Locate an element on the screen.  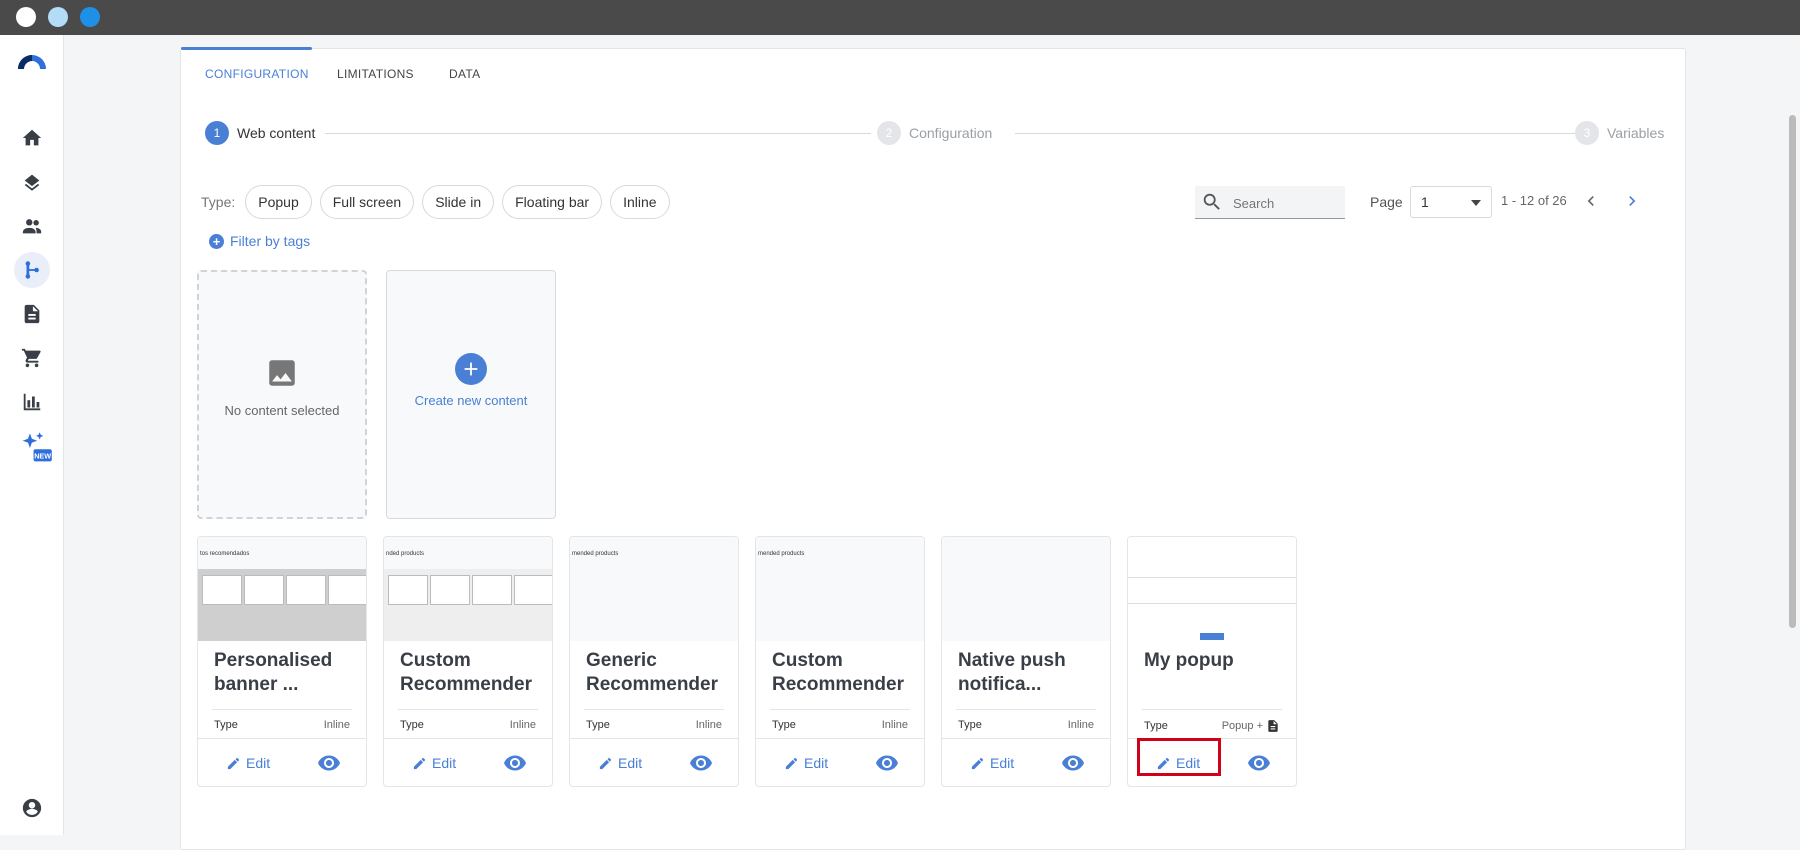
page-select-value: 1 is located at coordinates (1425, 202).